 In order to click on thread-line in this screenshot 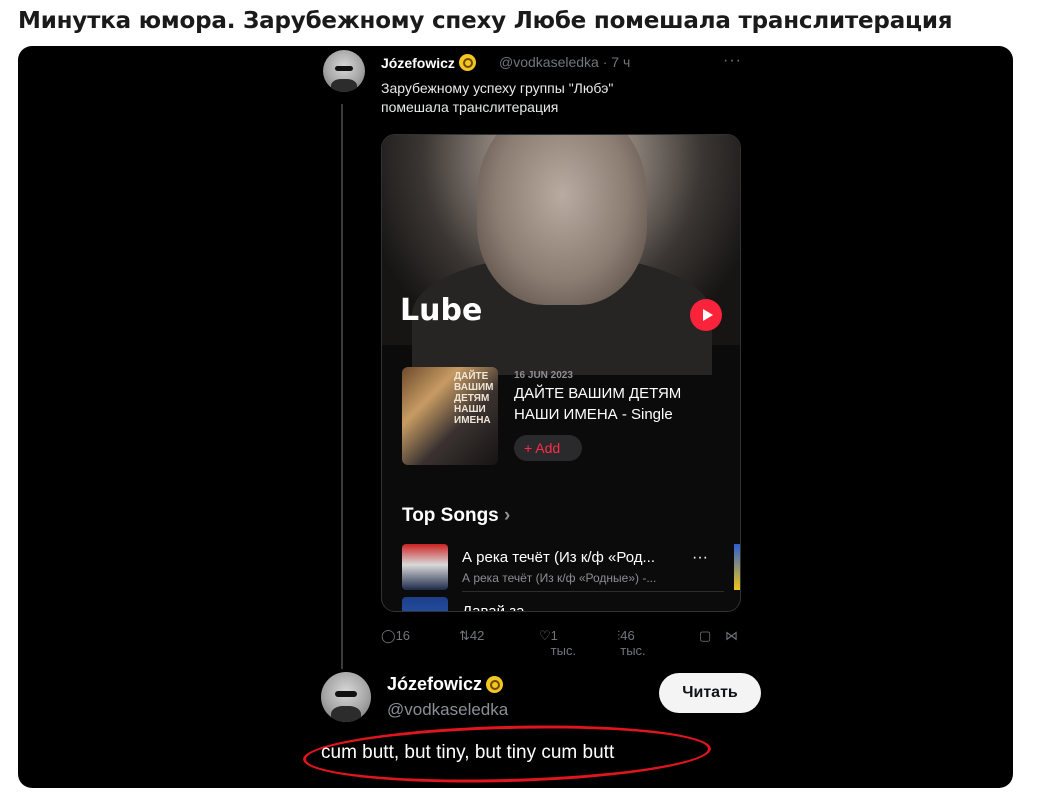, I will do `click(342, 386)`.